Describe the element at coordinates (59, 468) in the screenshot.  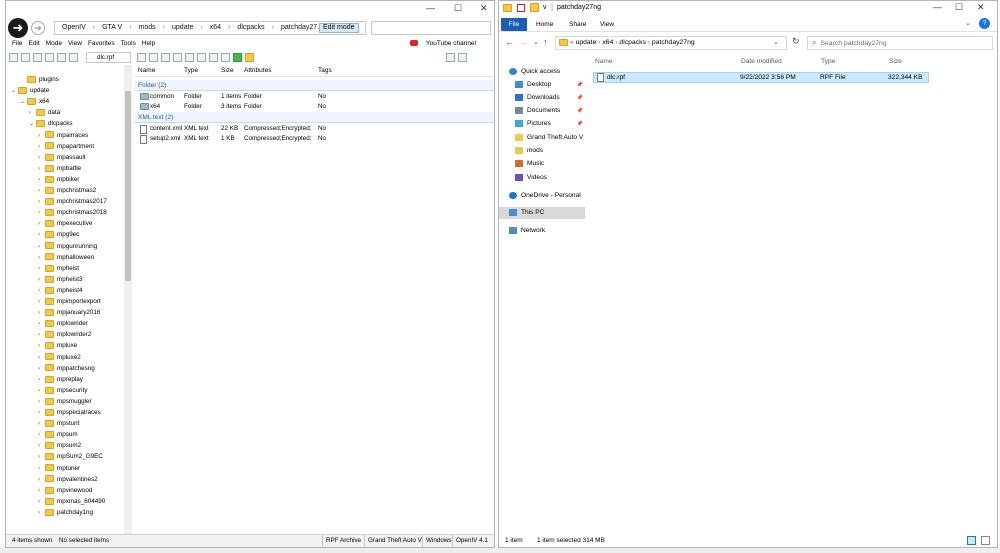
I see `tree-item-mptuner: › mptuner` at that location.